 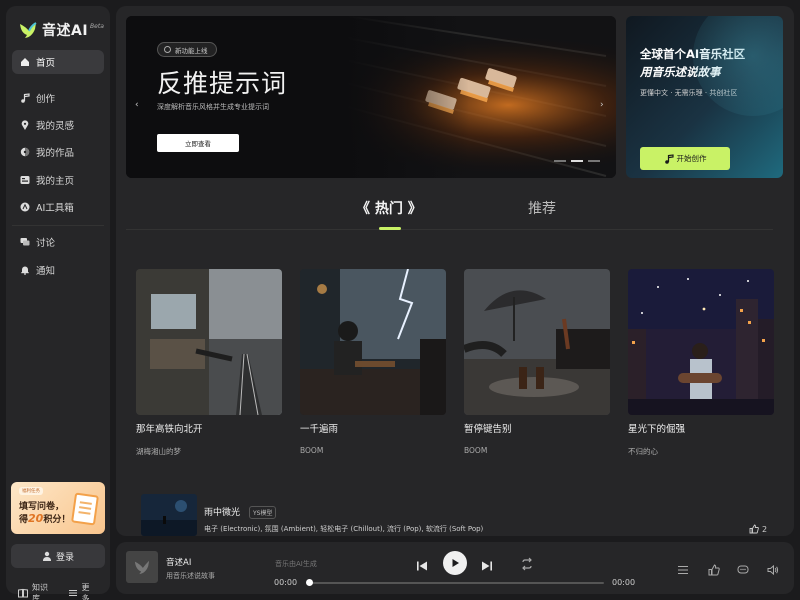 I want to click on model-tag: YS模型, so click(x=263, y=512).